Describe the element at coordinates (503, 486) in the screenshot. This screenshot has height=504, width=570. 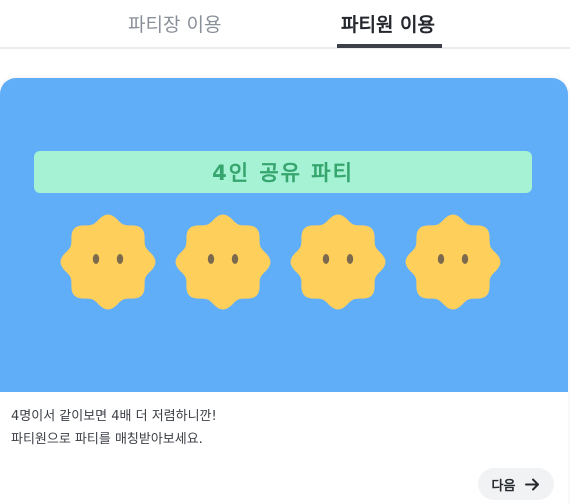
I see `next-button-label: 다음` at that location.